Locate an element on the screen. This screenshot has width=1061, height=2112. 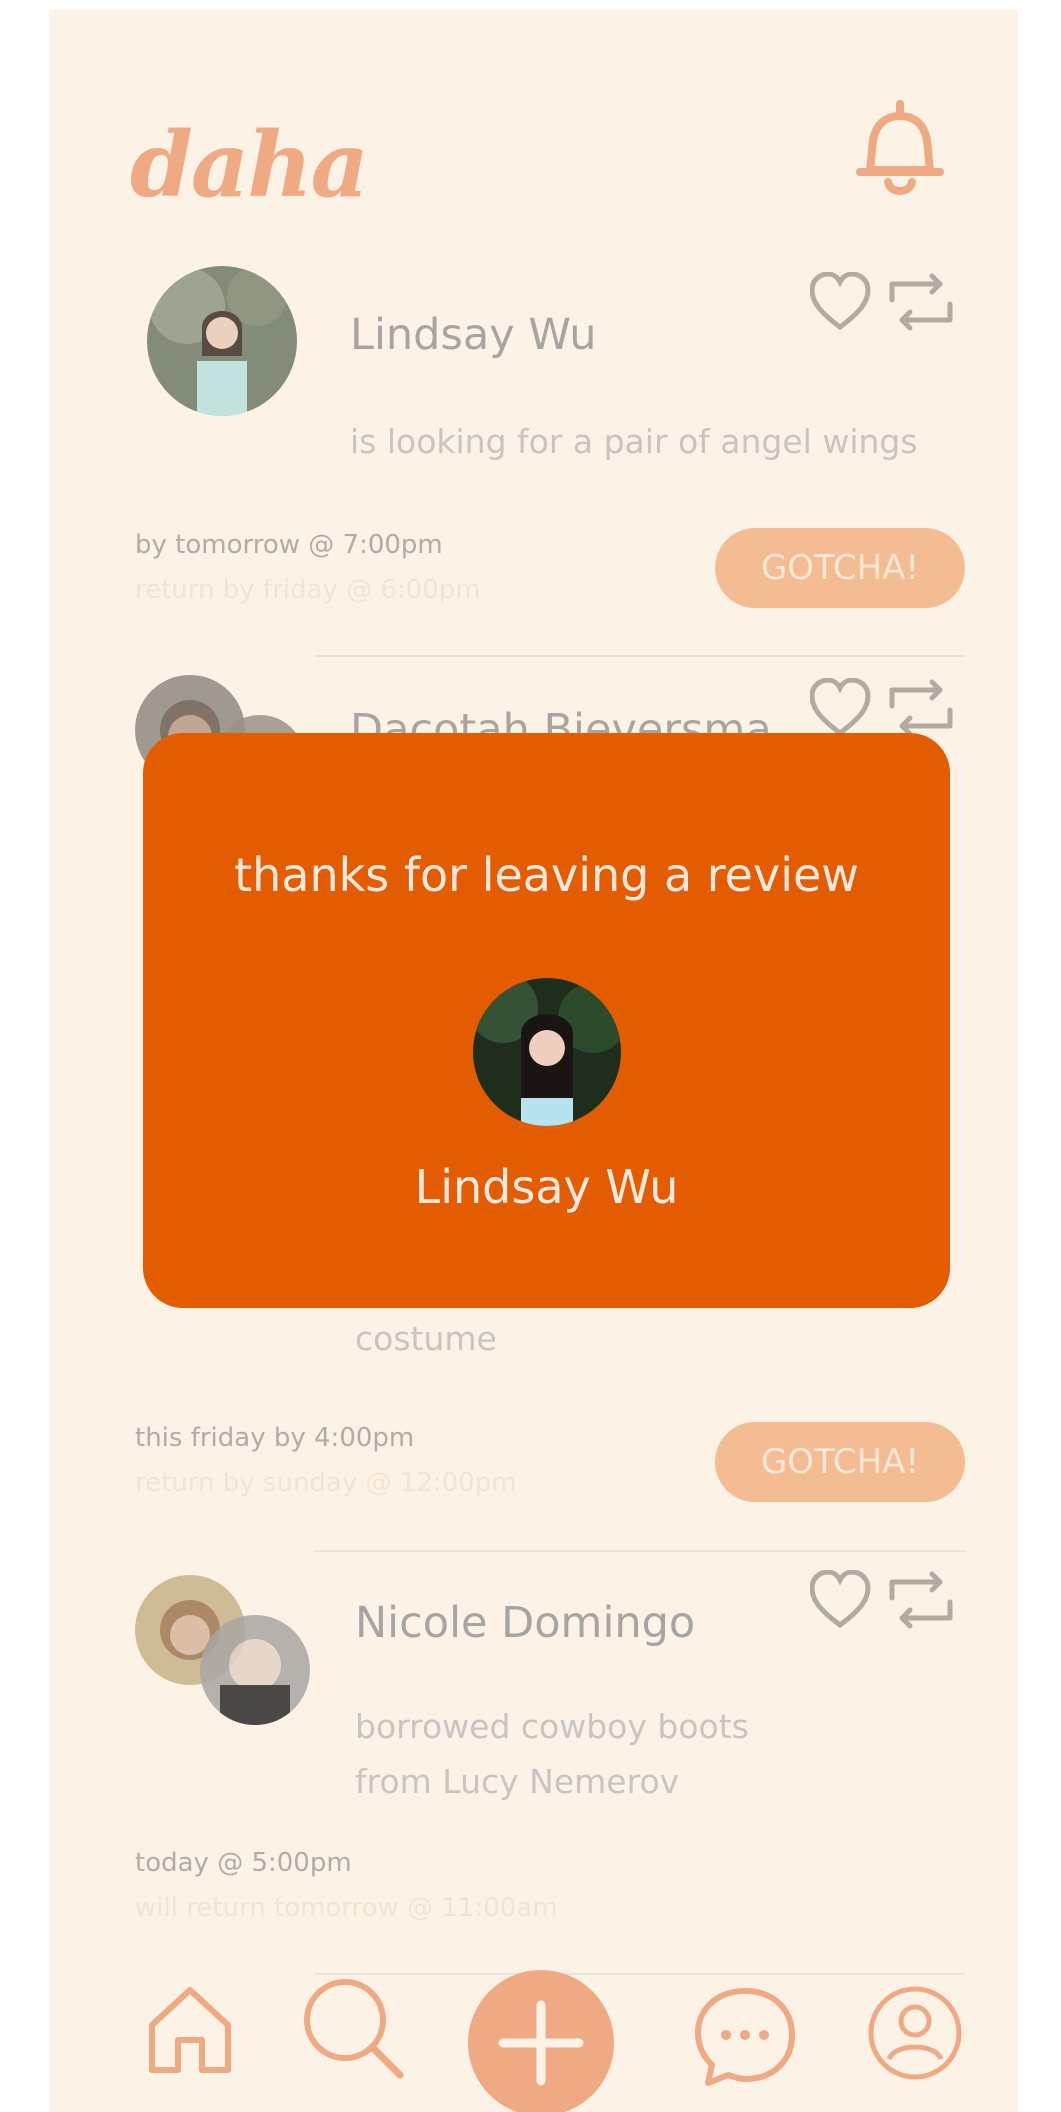
search-icon is located at coordinates (355, 2030).